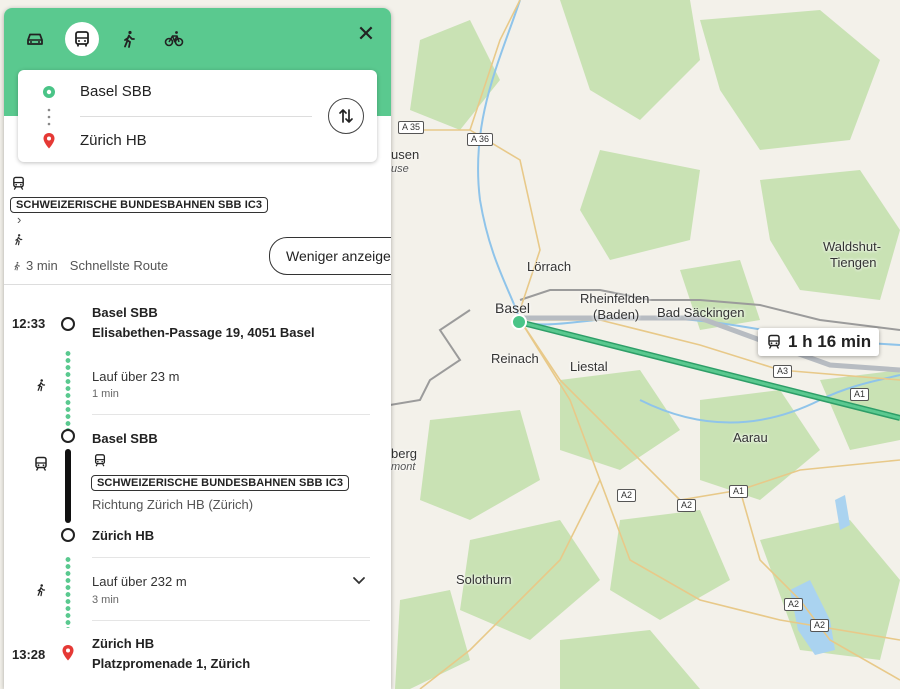  Describe the element at coordinates (366, 33) in the screenshot. I see `close-button: ✕` at that location.